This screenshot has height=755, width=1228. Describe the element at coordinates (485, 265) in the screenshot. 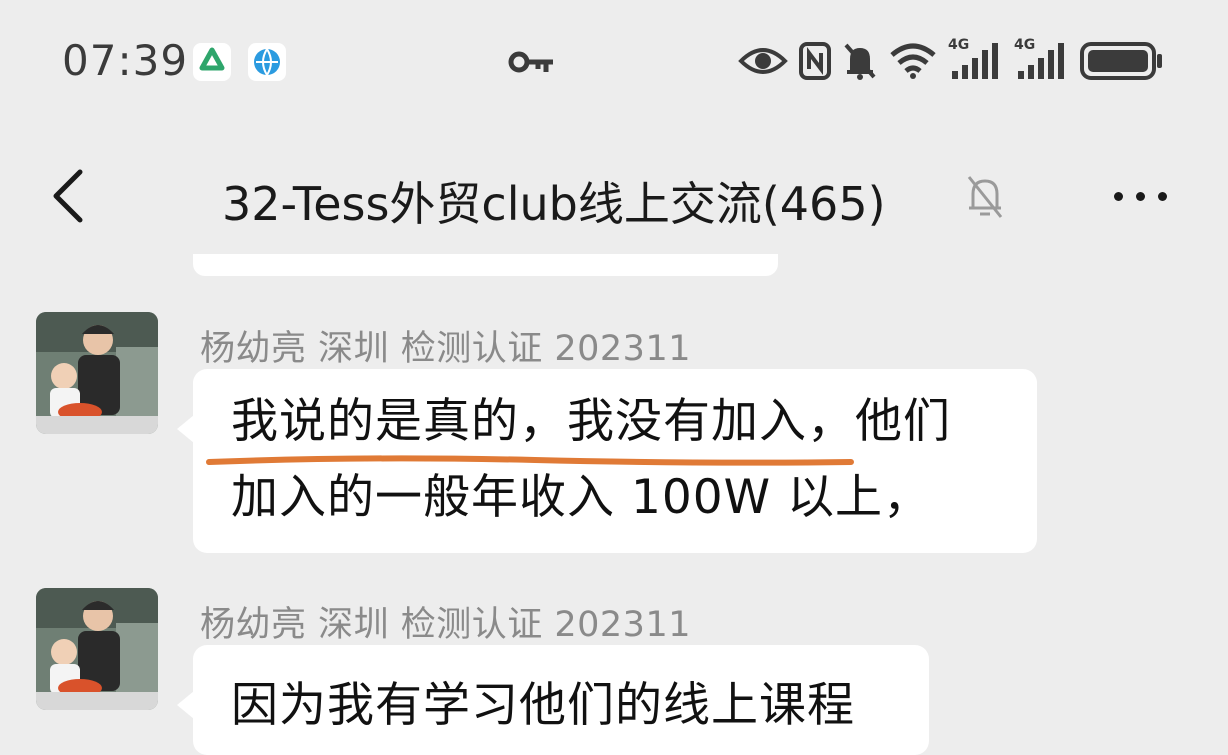

I see `previous-message-bubble` at that location.